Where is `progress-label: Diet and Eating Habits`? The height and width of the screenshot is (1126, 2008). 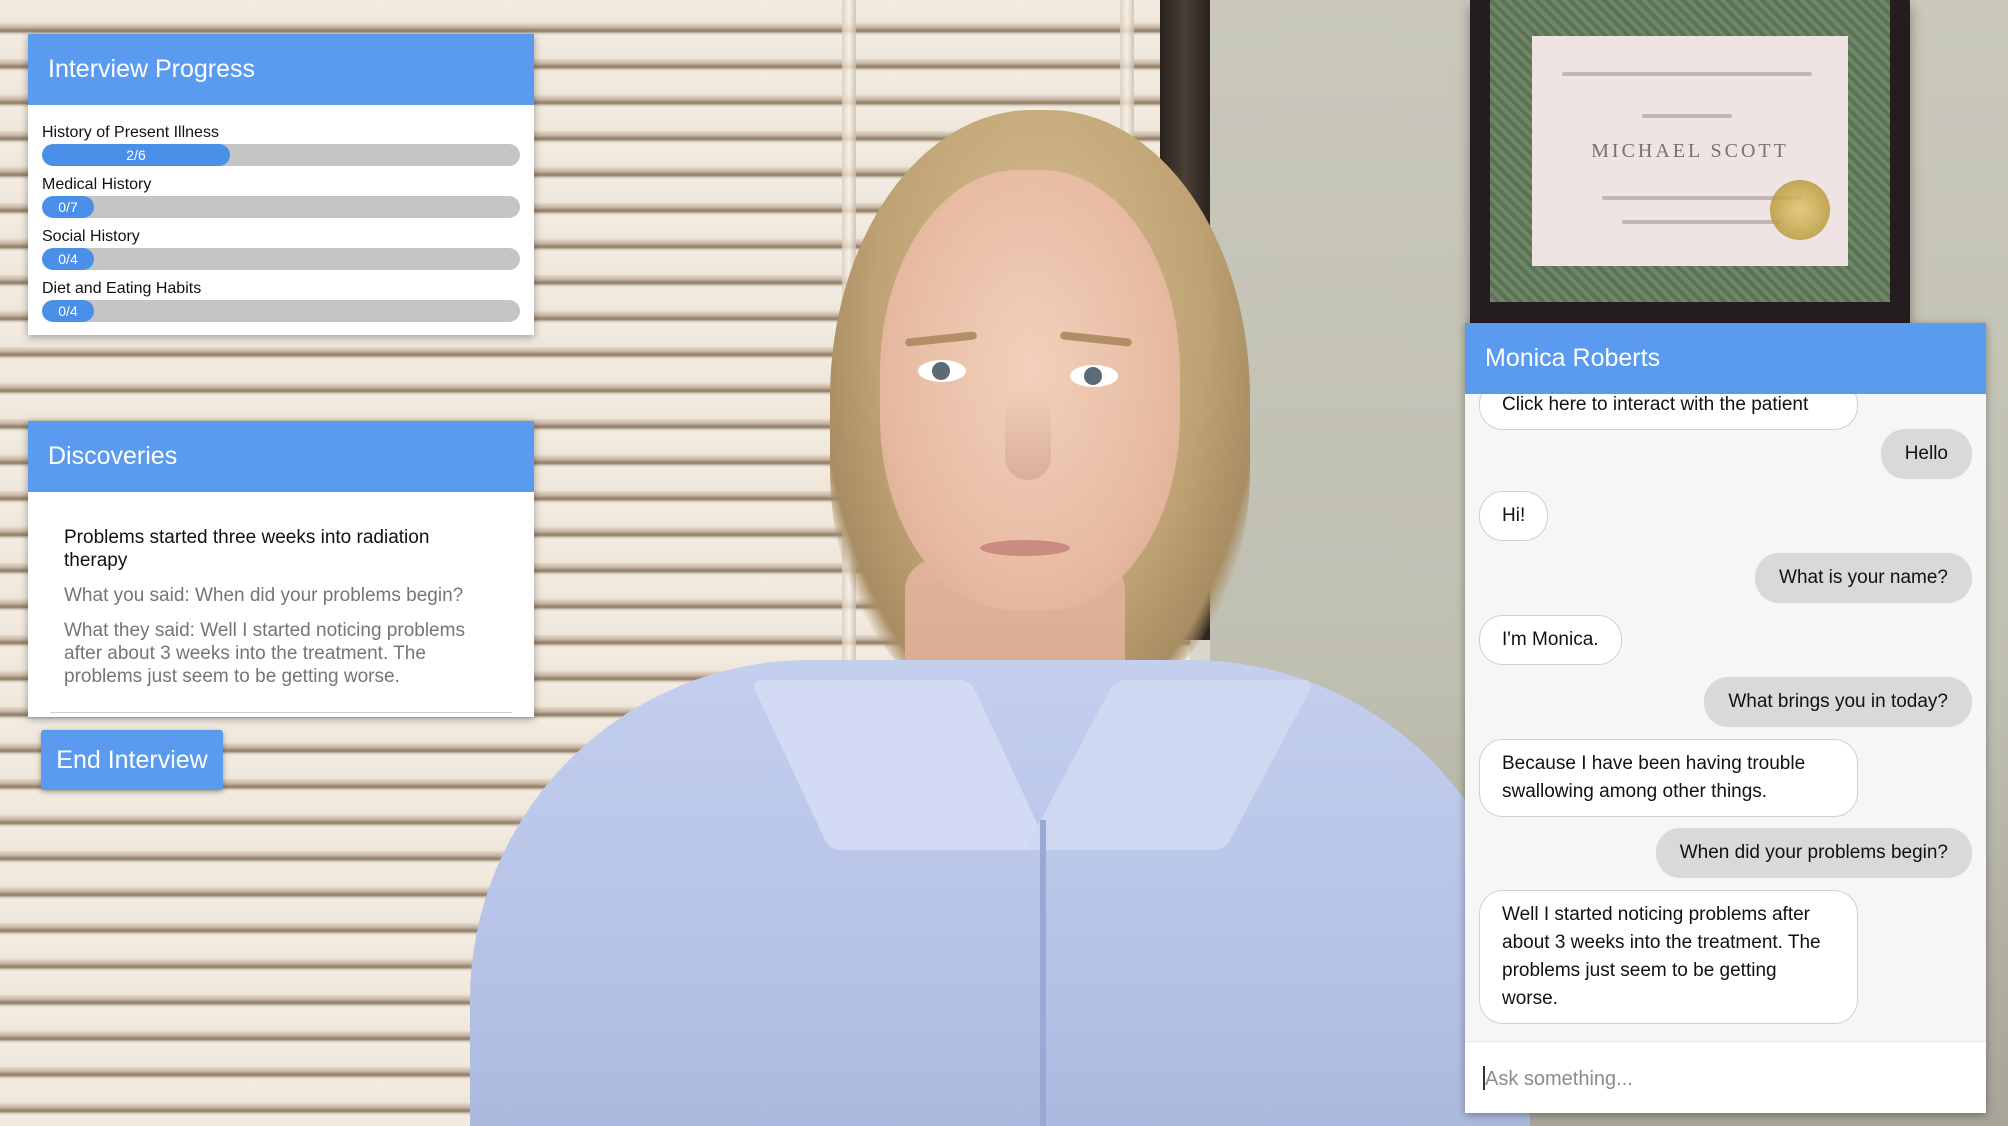
progress-label: Diet and Eating Habits is located at coordinates (122, 288).